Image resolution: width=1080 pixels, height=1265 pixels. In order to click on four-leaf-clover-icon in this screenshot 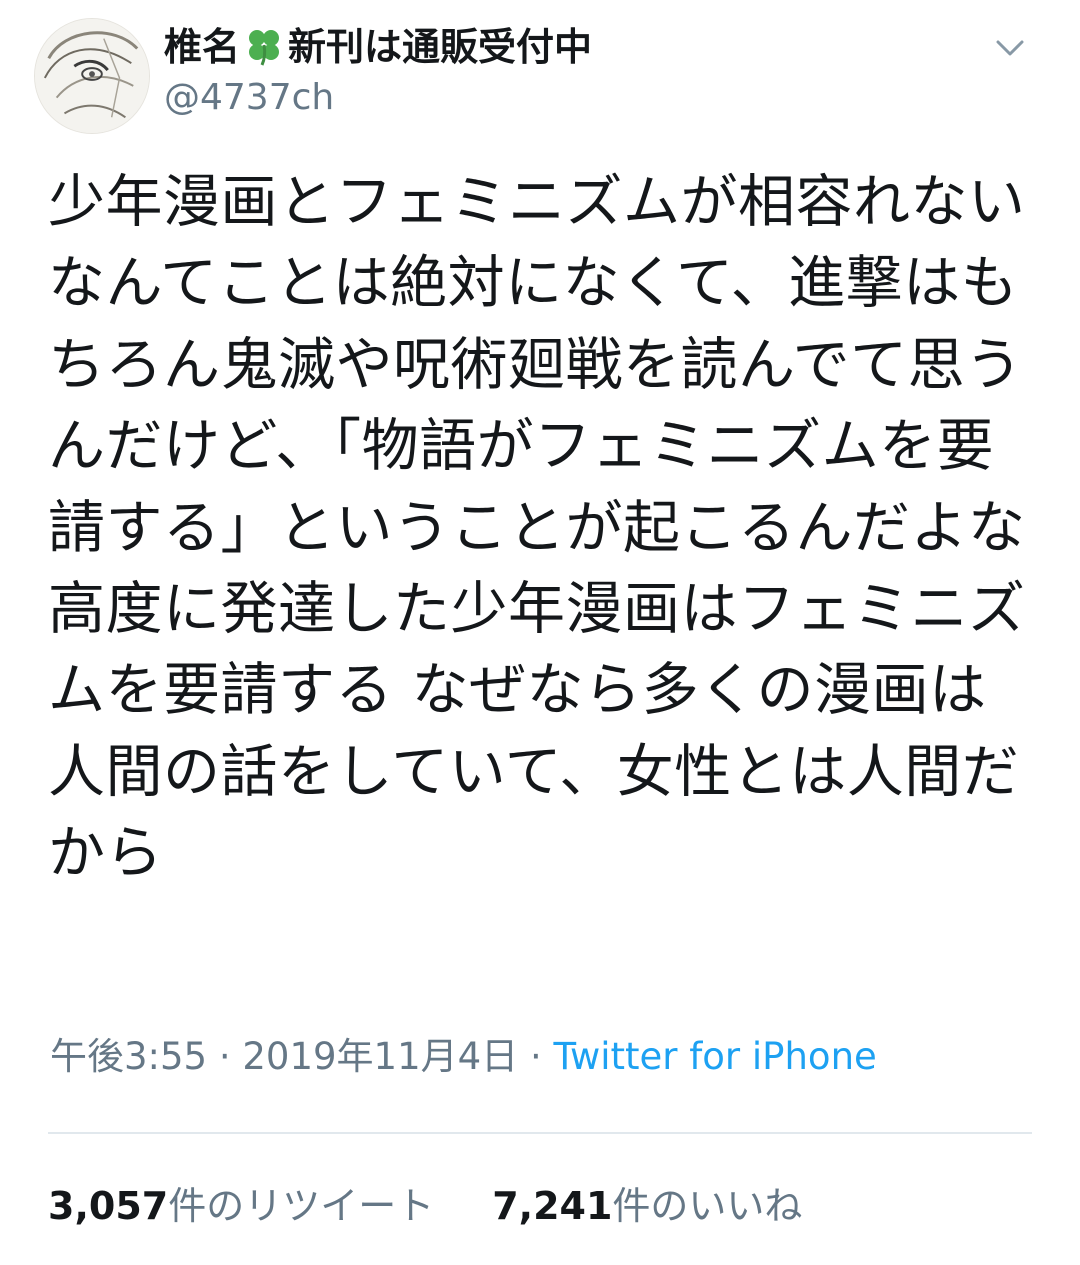, I will do `click(264, 46)`.